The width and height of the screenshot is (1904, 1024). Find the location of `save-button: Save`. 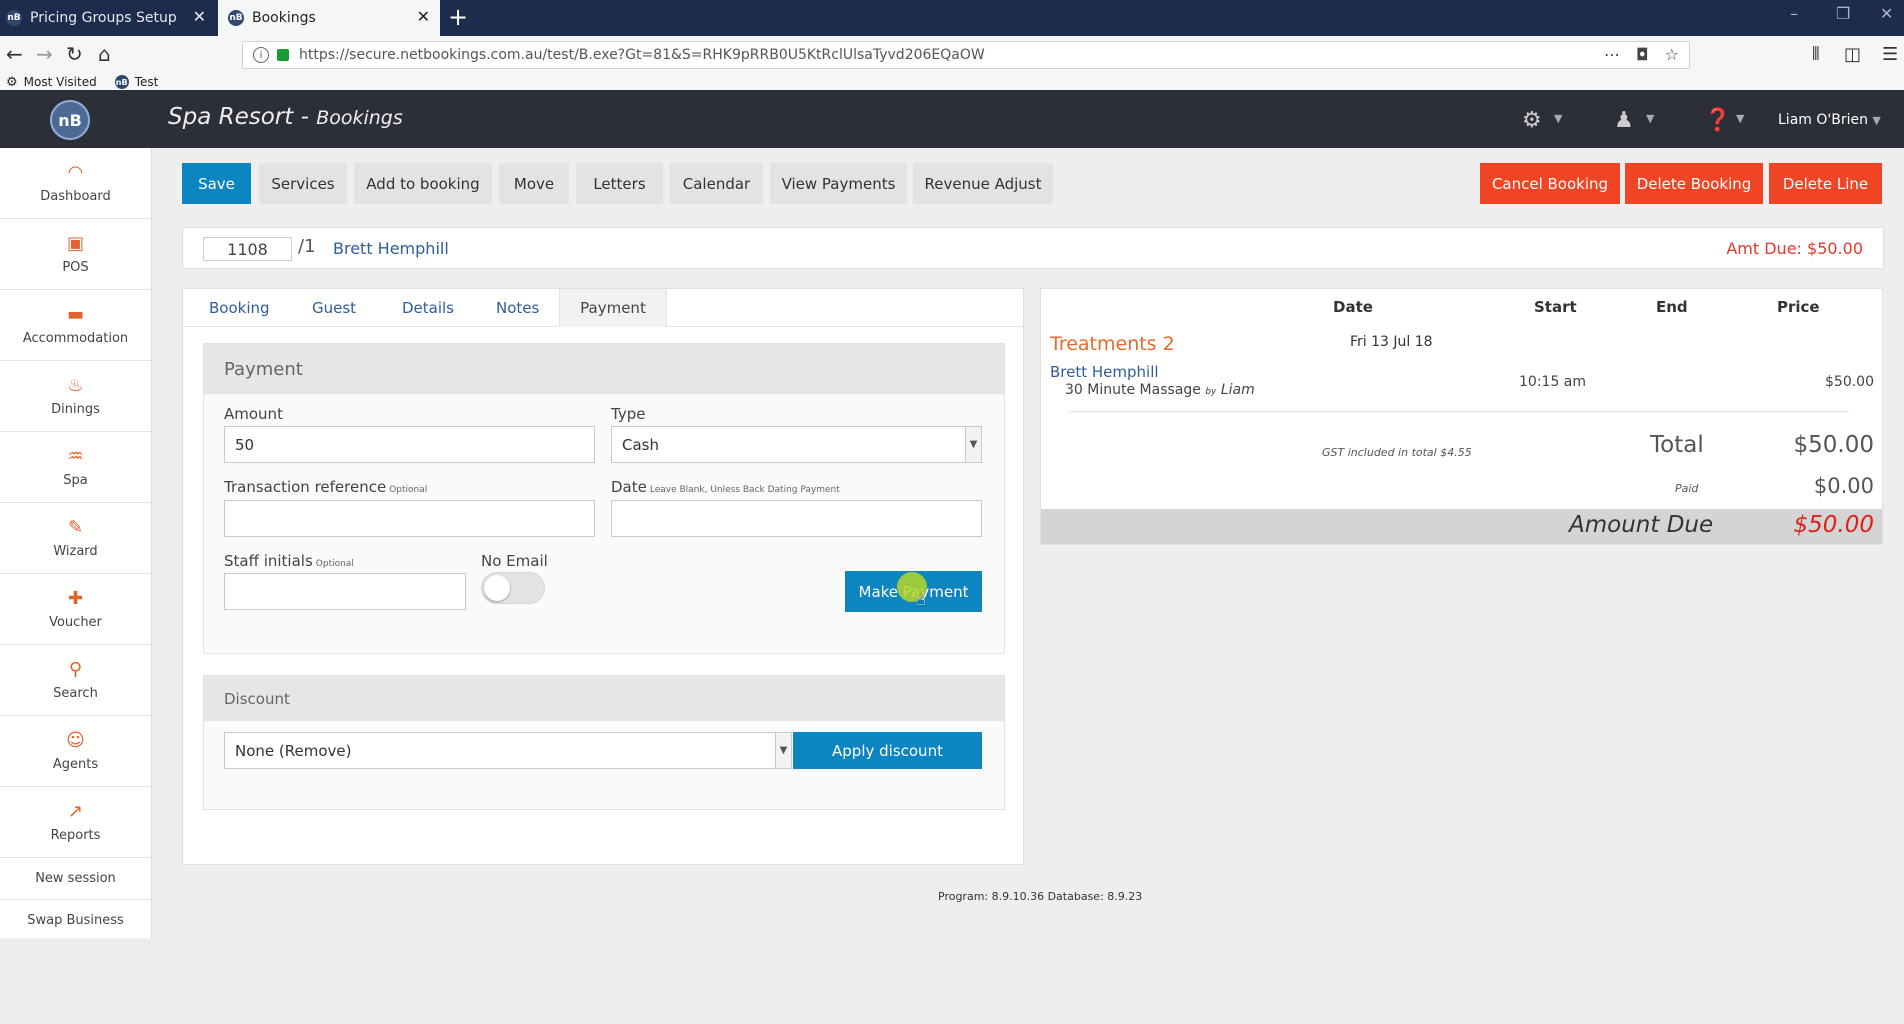

save-button: Save is located at coordinates (216, 183).